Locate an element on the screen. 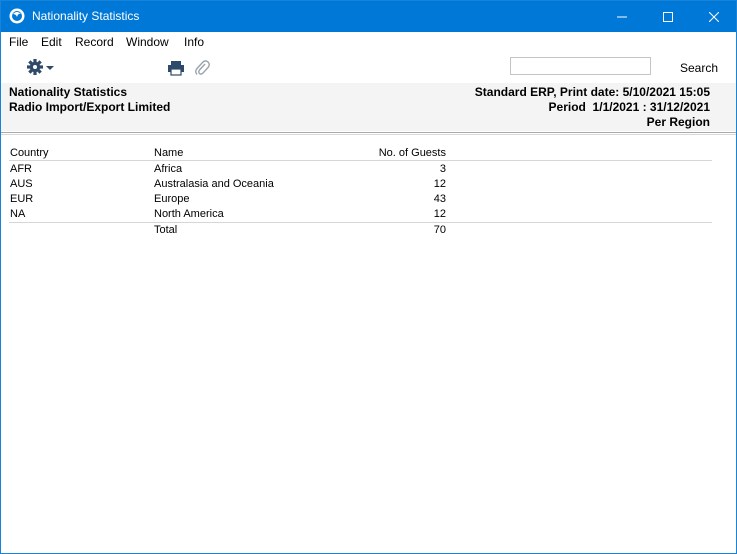 Image resolution: width=737 pixels, height=554 pixels. col-header-country: Country is located at coordinates (29, 153).